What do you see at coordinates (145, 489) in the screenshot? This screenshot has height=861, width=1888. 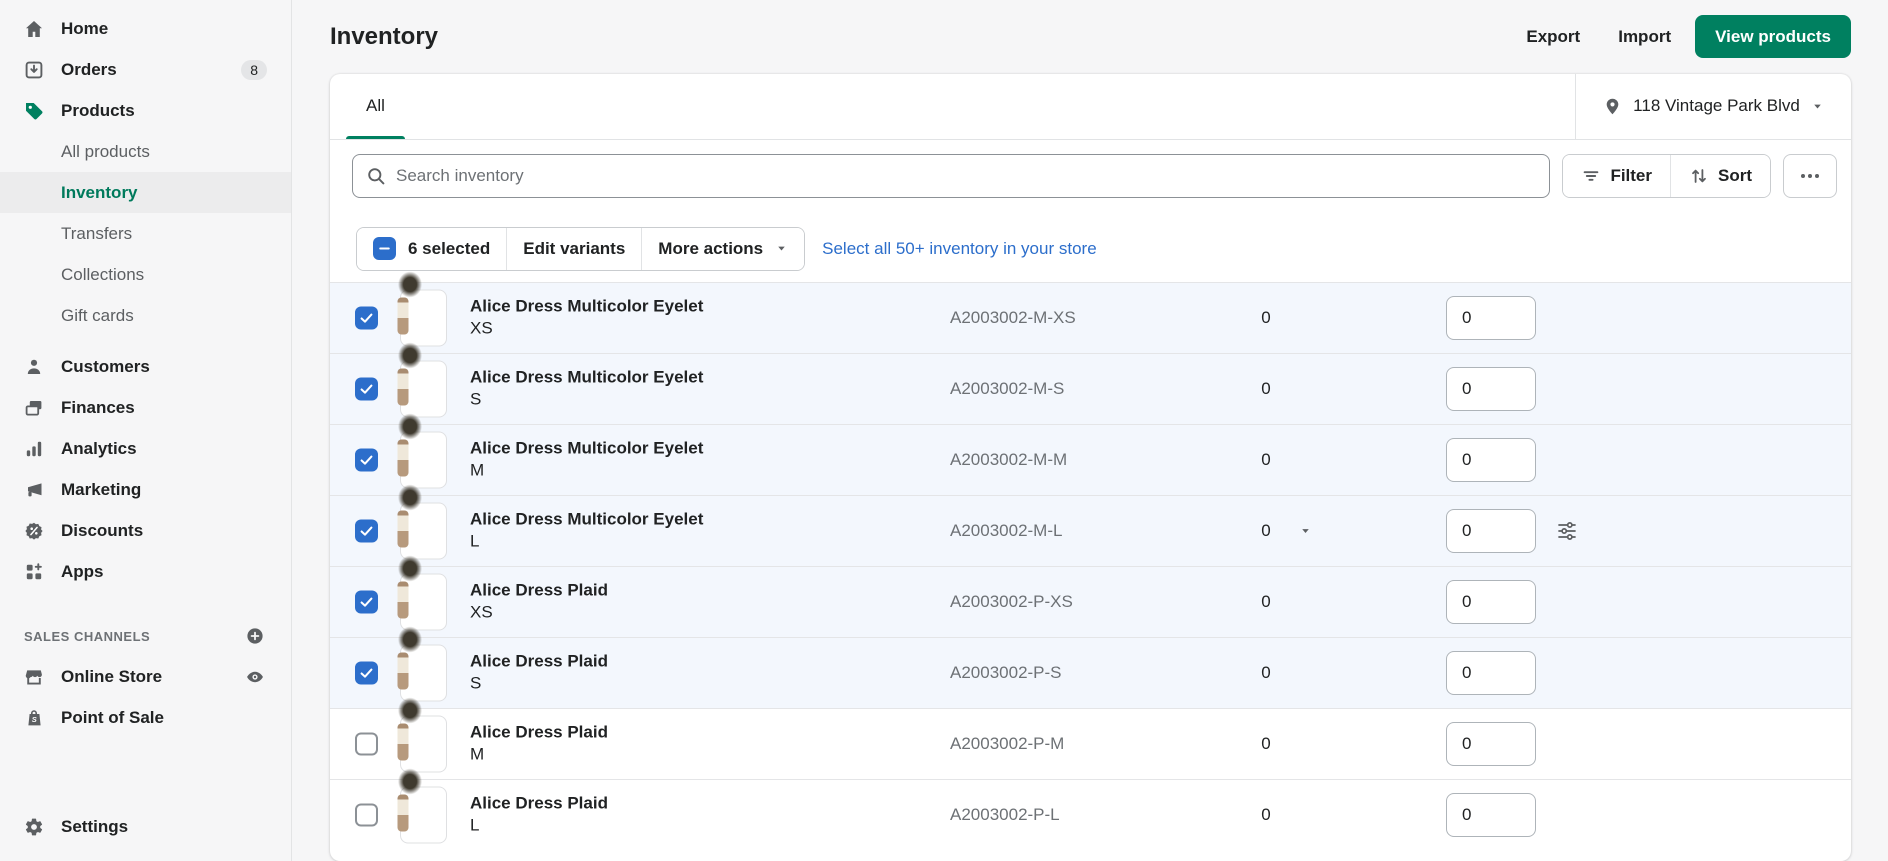 I see `sidebar-item-marketing: Marketing` at bounding box center [145, 489].